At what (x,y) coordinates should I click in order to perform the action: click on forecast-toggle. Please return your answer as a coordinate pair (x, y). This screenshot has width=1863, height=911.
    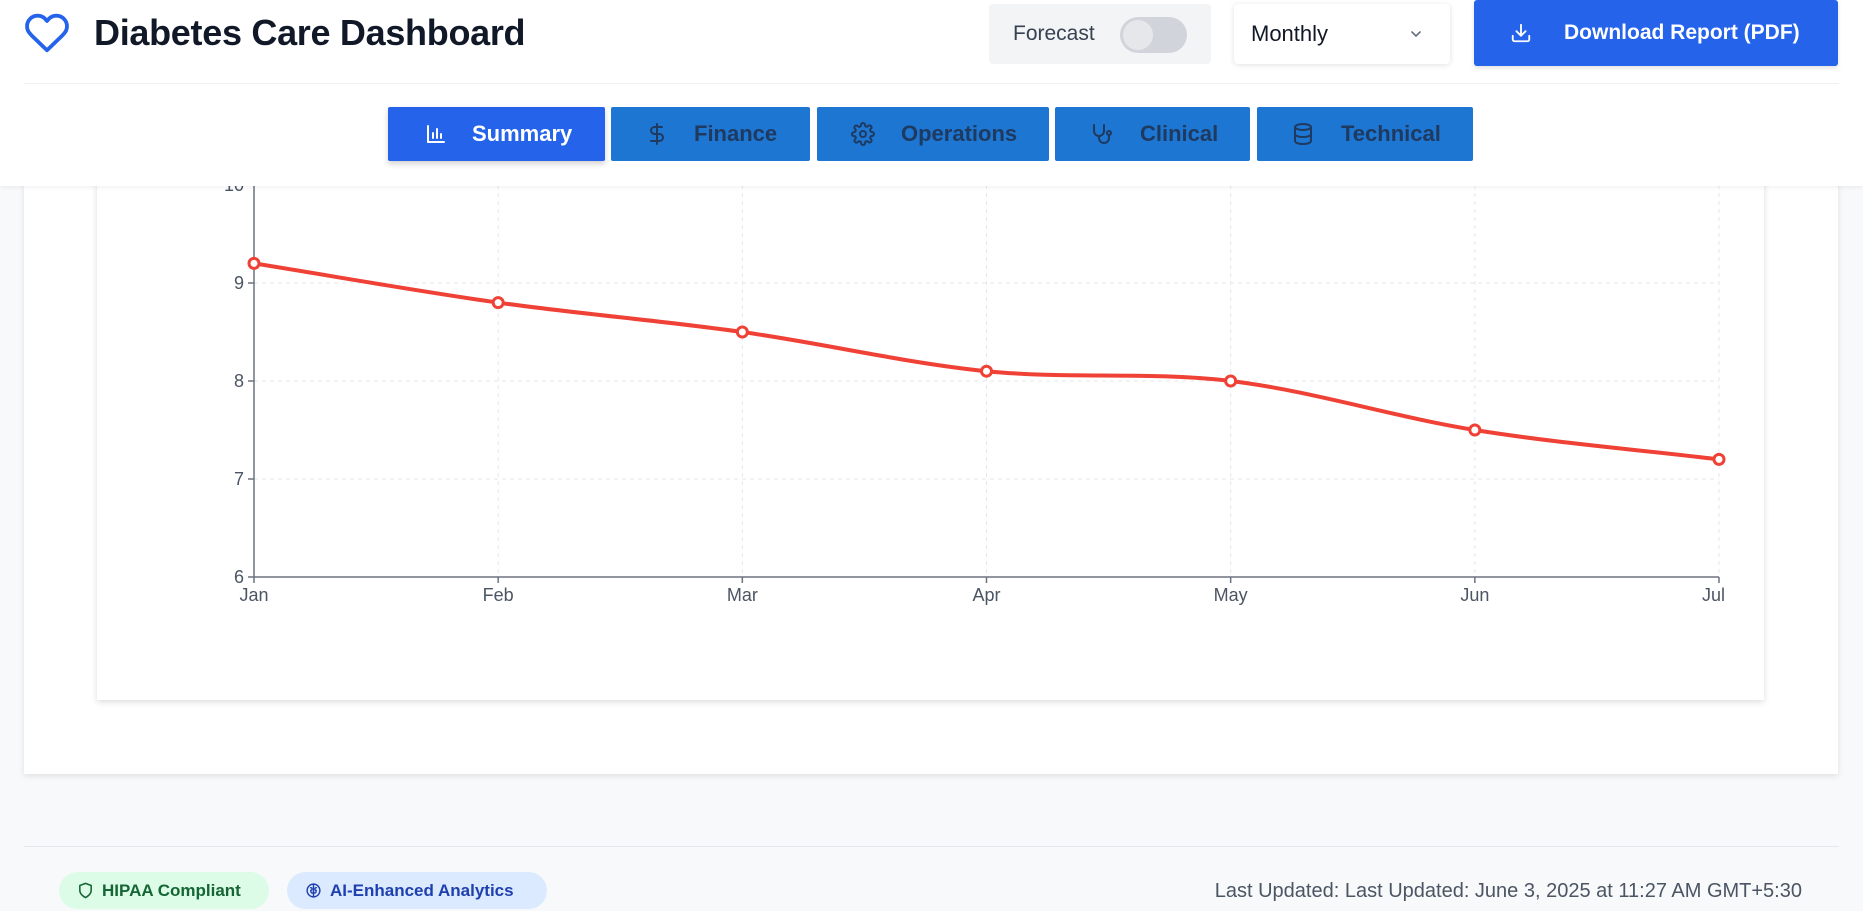
    Looking at the image, I should click on (1153, 35).